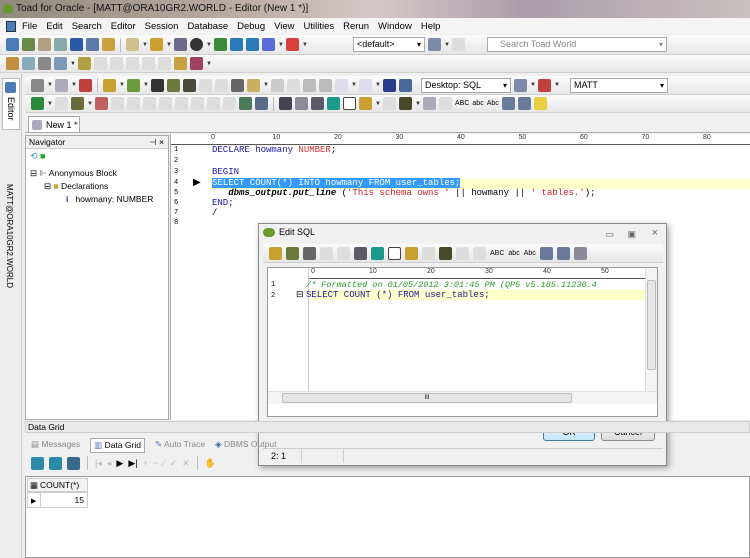 The height and width of the screenshot is (558, 750). I want to click on horizontal-scrollbar: III, so click(462, 397).